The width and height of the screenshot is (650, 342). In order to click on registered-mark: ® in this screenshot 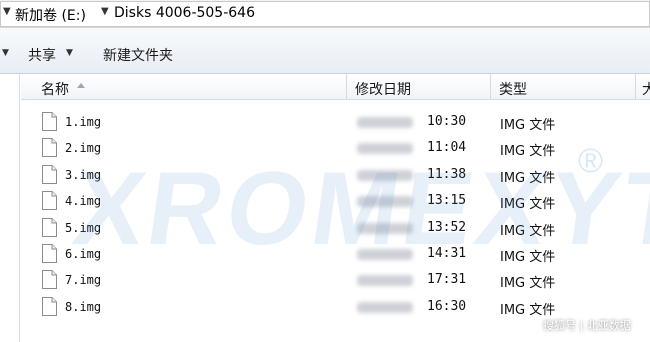, I will do `click(591, 161)`.